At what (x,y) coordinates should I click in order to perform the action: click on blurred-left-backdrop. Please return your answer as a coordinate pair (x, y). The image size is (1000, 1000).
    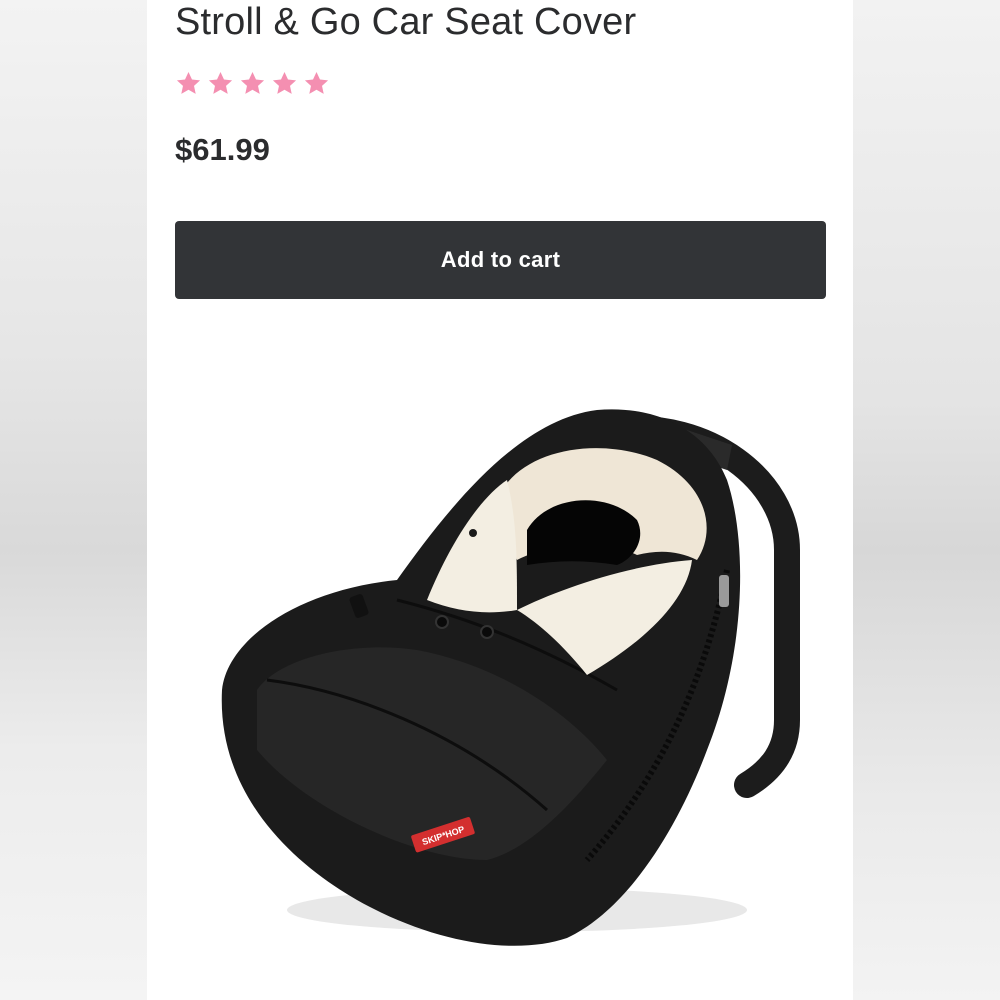
    Looking at the image, I should click on (73, 500).